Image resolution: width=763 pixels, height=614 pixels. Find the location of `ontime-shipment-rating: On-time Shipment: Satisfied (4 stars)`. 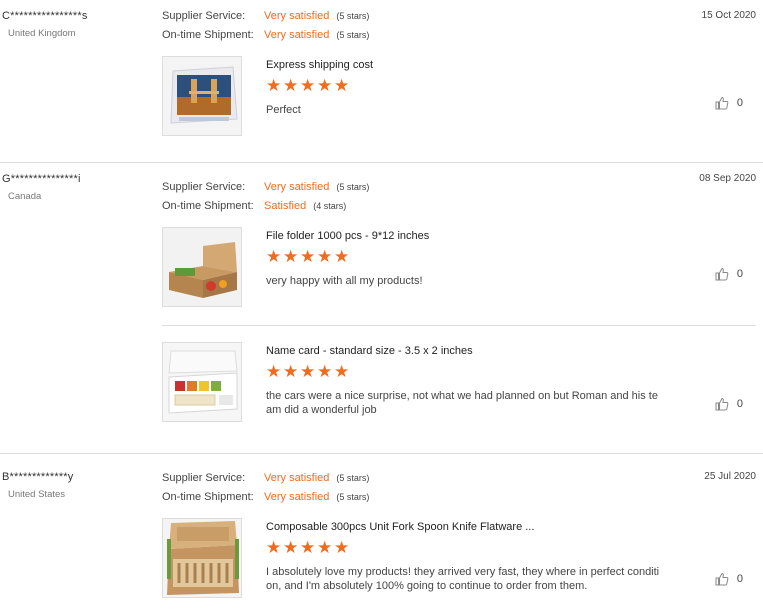

ontime-shipment-rating: On-time Shipment: Satisfied (4 stars) is located at coordinates (254, 206).